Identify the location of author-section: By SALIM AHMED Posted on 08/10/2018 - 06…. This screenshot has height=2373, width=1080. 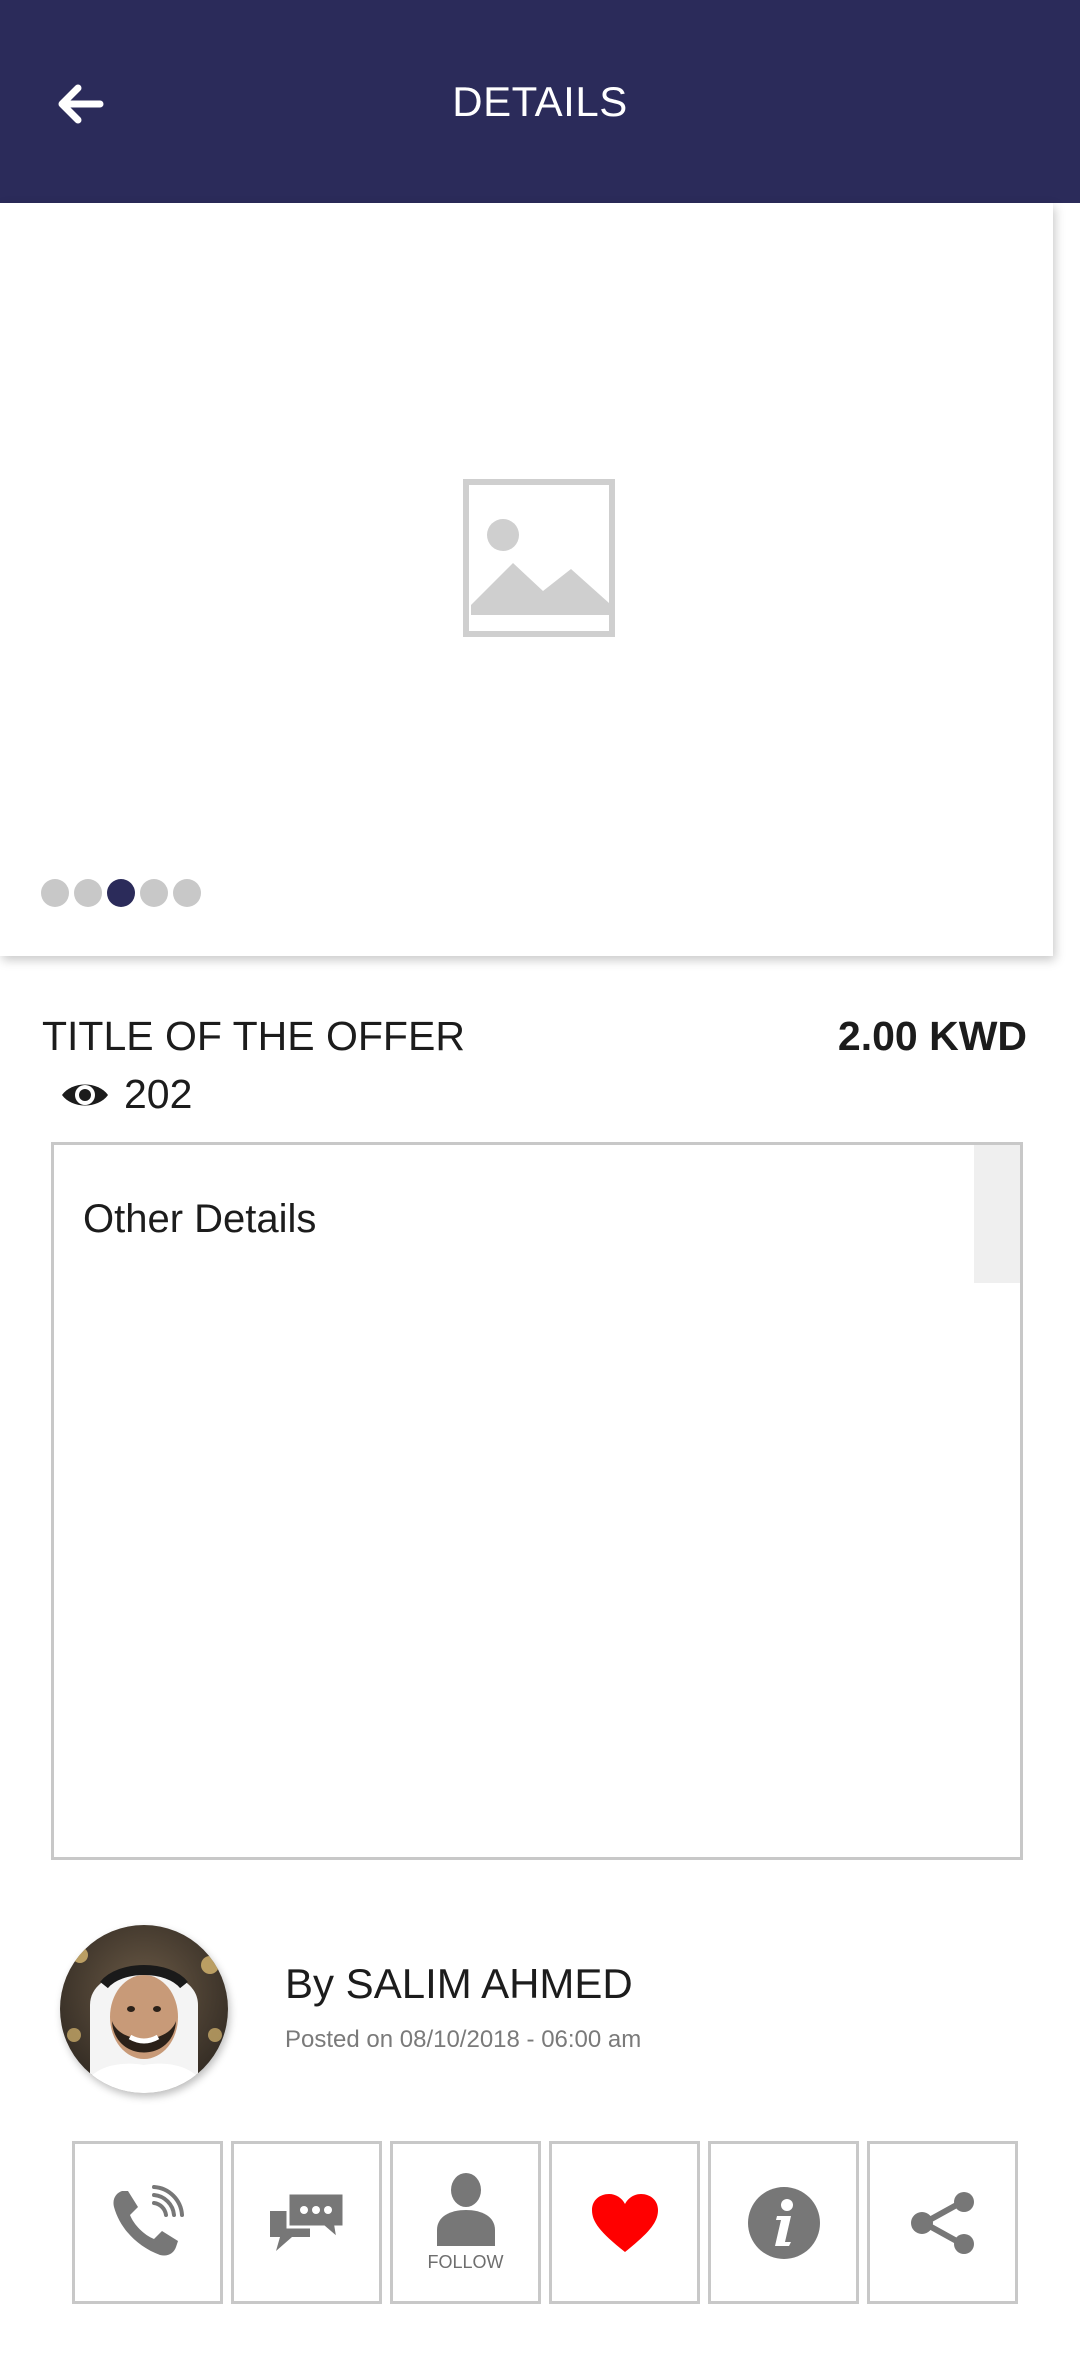
(540, 2010).